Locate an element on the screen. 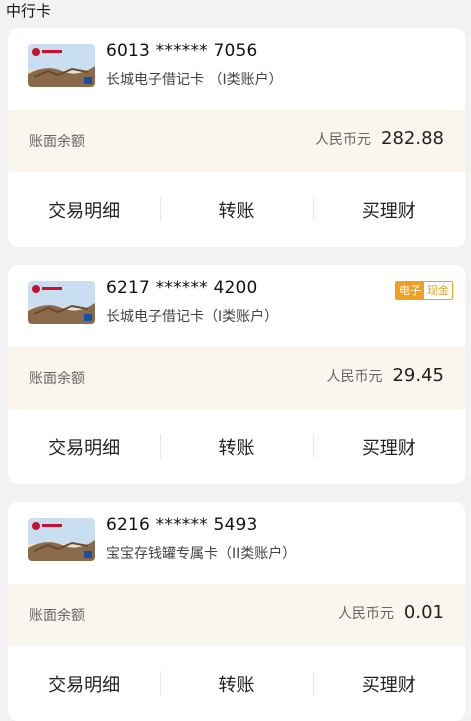  card-number: 6013 ****** 7056 is located at coordinates (182, 51).